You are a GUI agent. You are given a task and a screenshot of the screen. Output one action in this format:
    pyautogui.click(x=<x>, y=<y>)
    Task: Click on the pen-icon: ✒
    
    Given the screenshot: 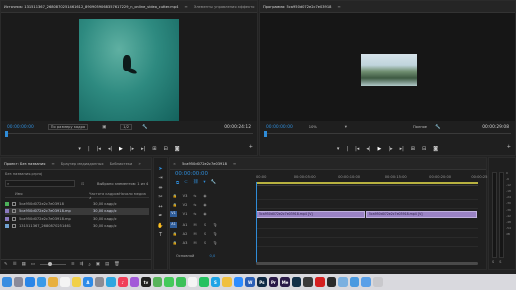 What is the action you would take?
    pyautogui.click(x=160, y=217)
    